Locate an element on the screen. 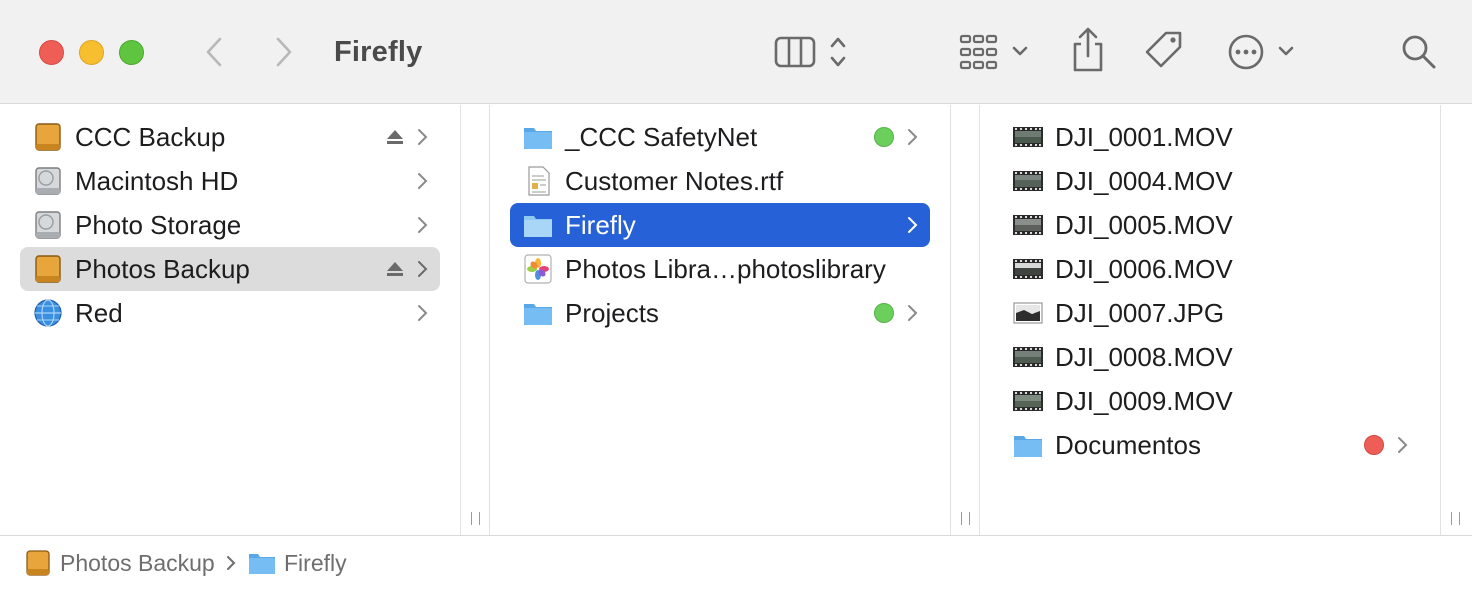  back-chevron-icon is located at coordinates (214, 52).